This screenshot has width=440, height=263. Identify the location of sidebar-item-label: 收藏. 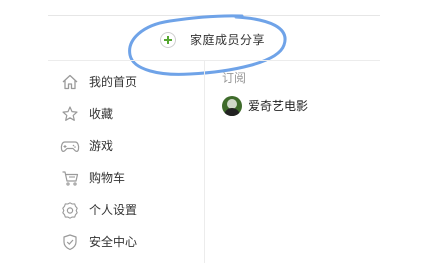
(101, 114).